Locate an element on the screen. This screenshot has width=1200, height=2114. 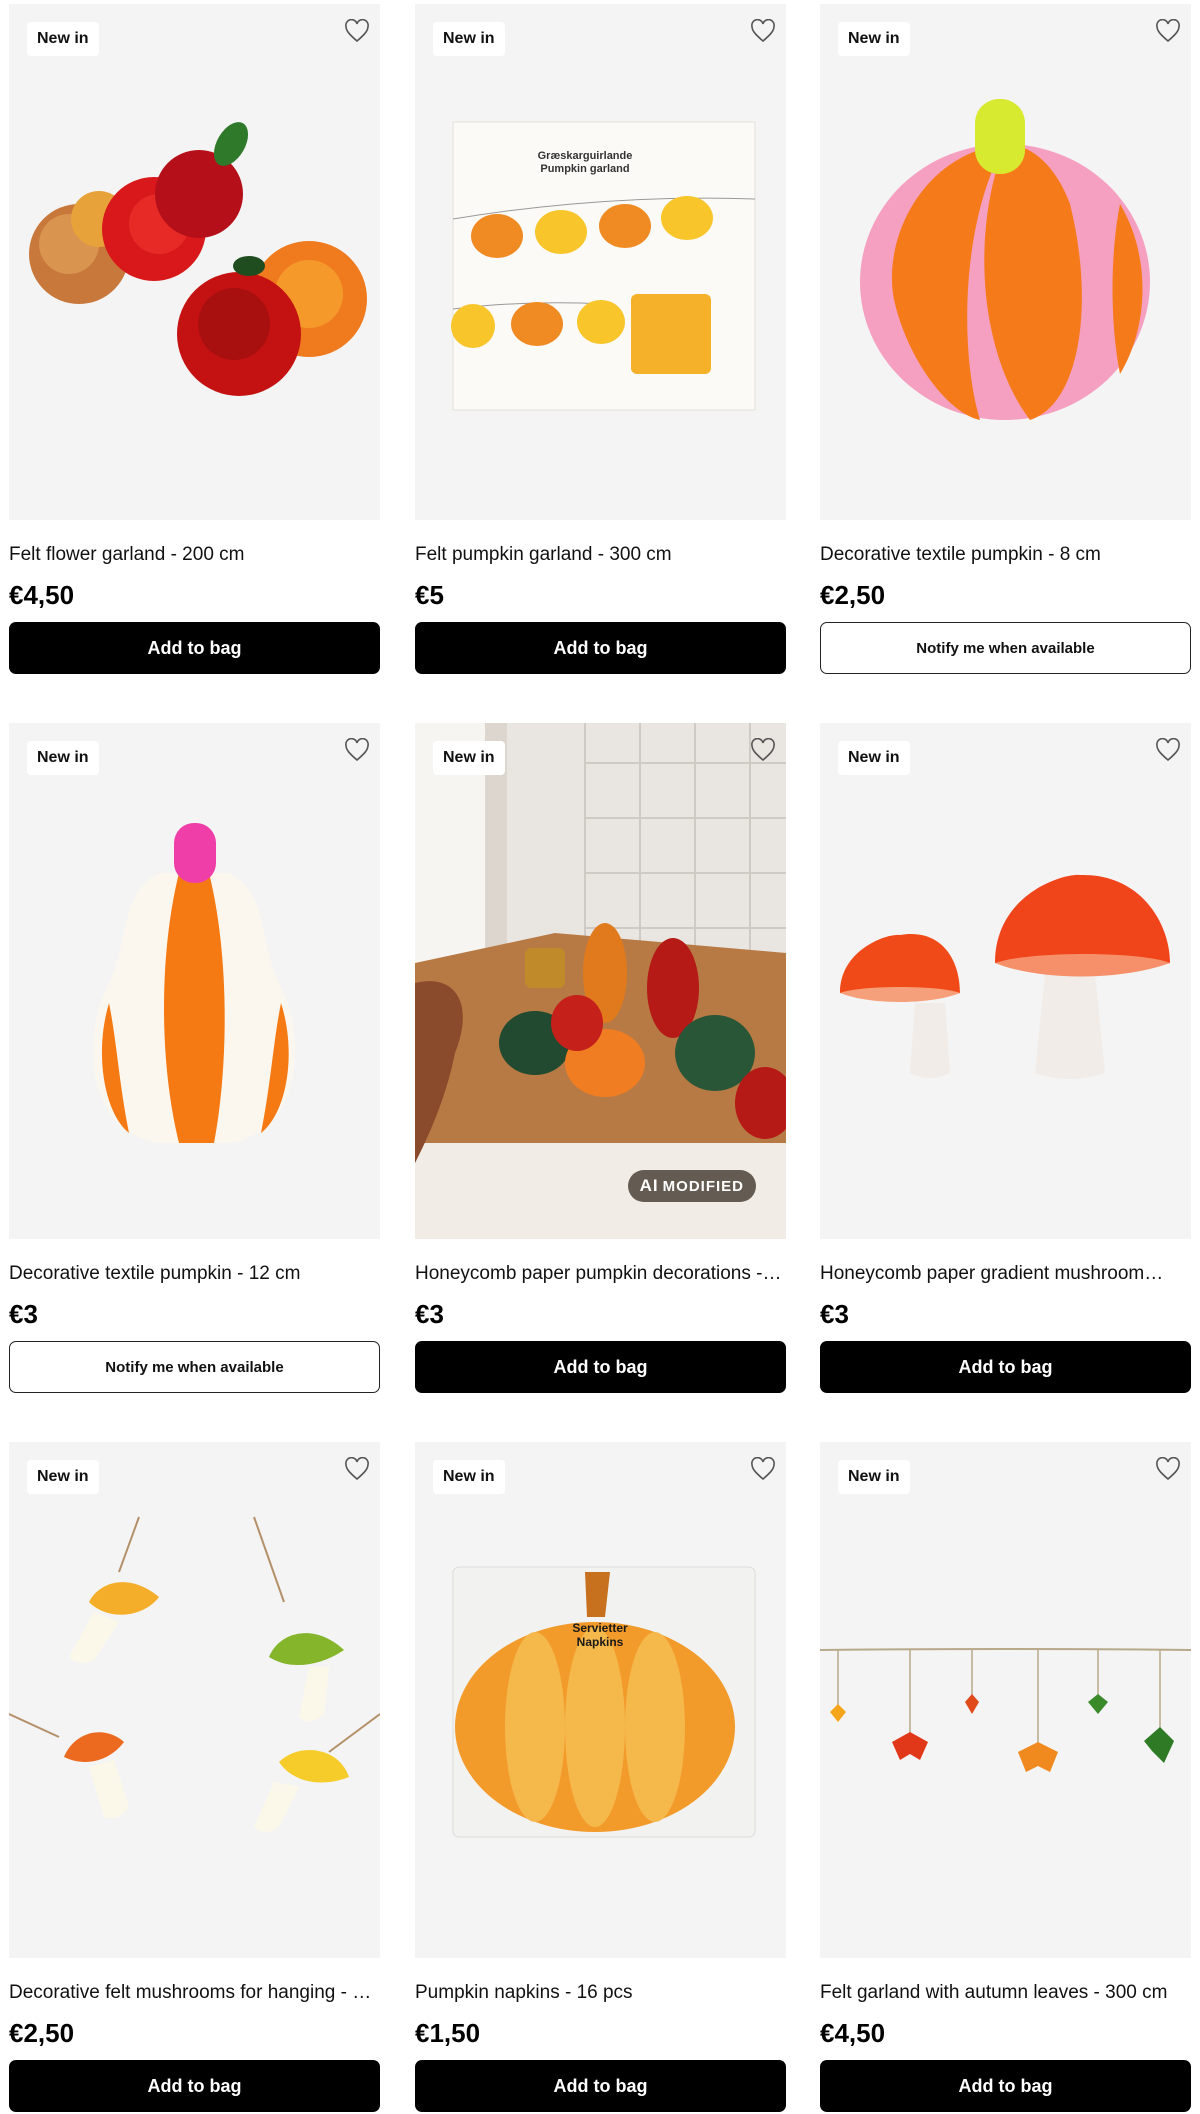
product-image: New in AI MODIFIED is located at coordinates (600, 981).